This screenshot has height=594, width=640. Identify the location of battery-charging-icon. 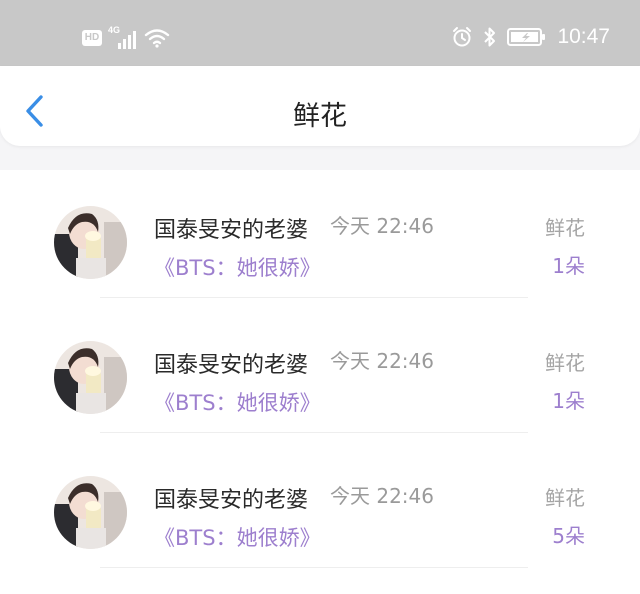
(526, 37).